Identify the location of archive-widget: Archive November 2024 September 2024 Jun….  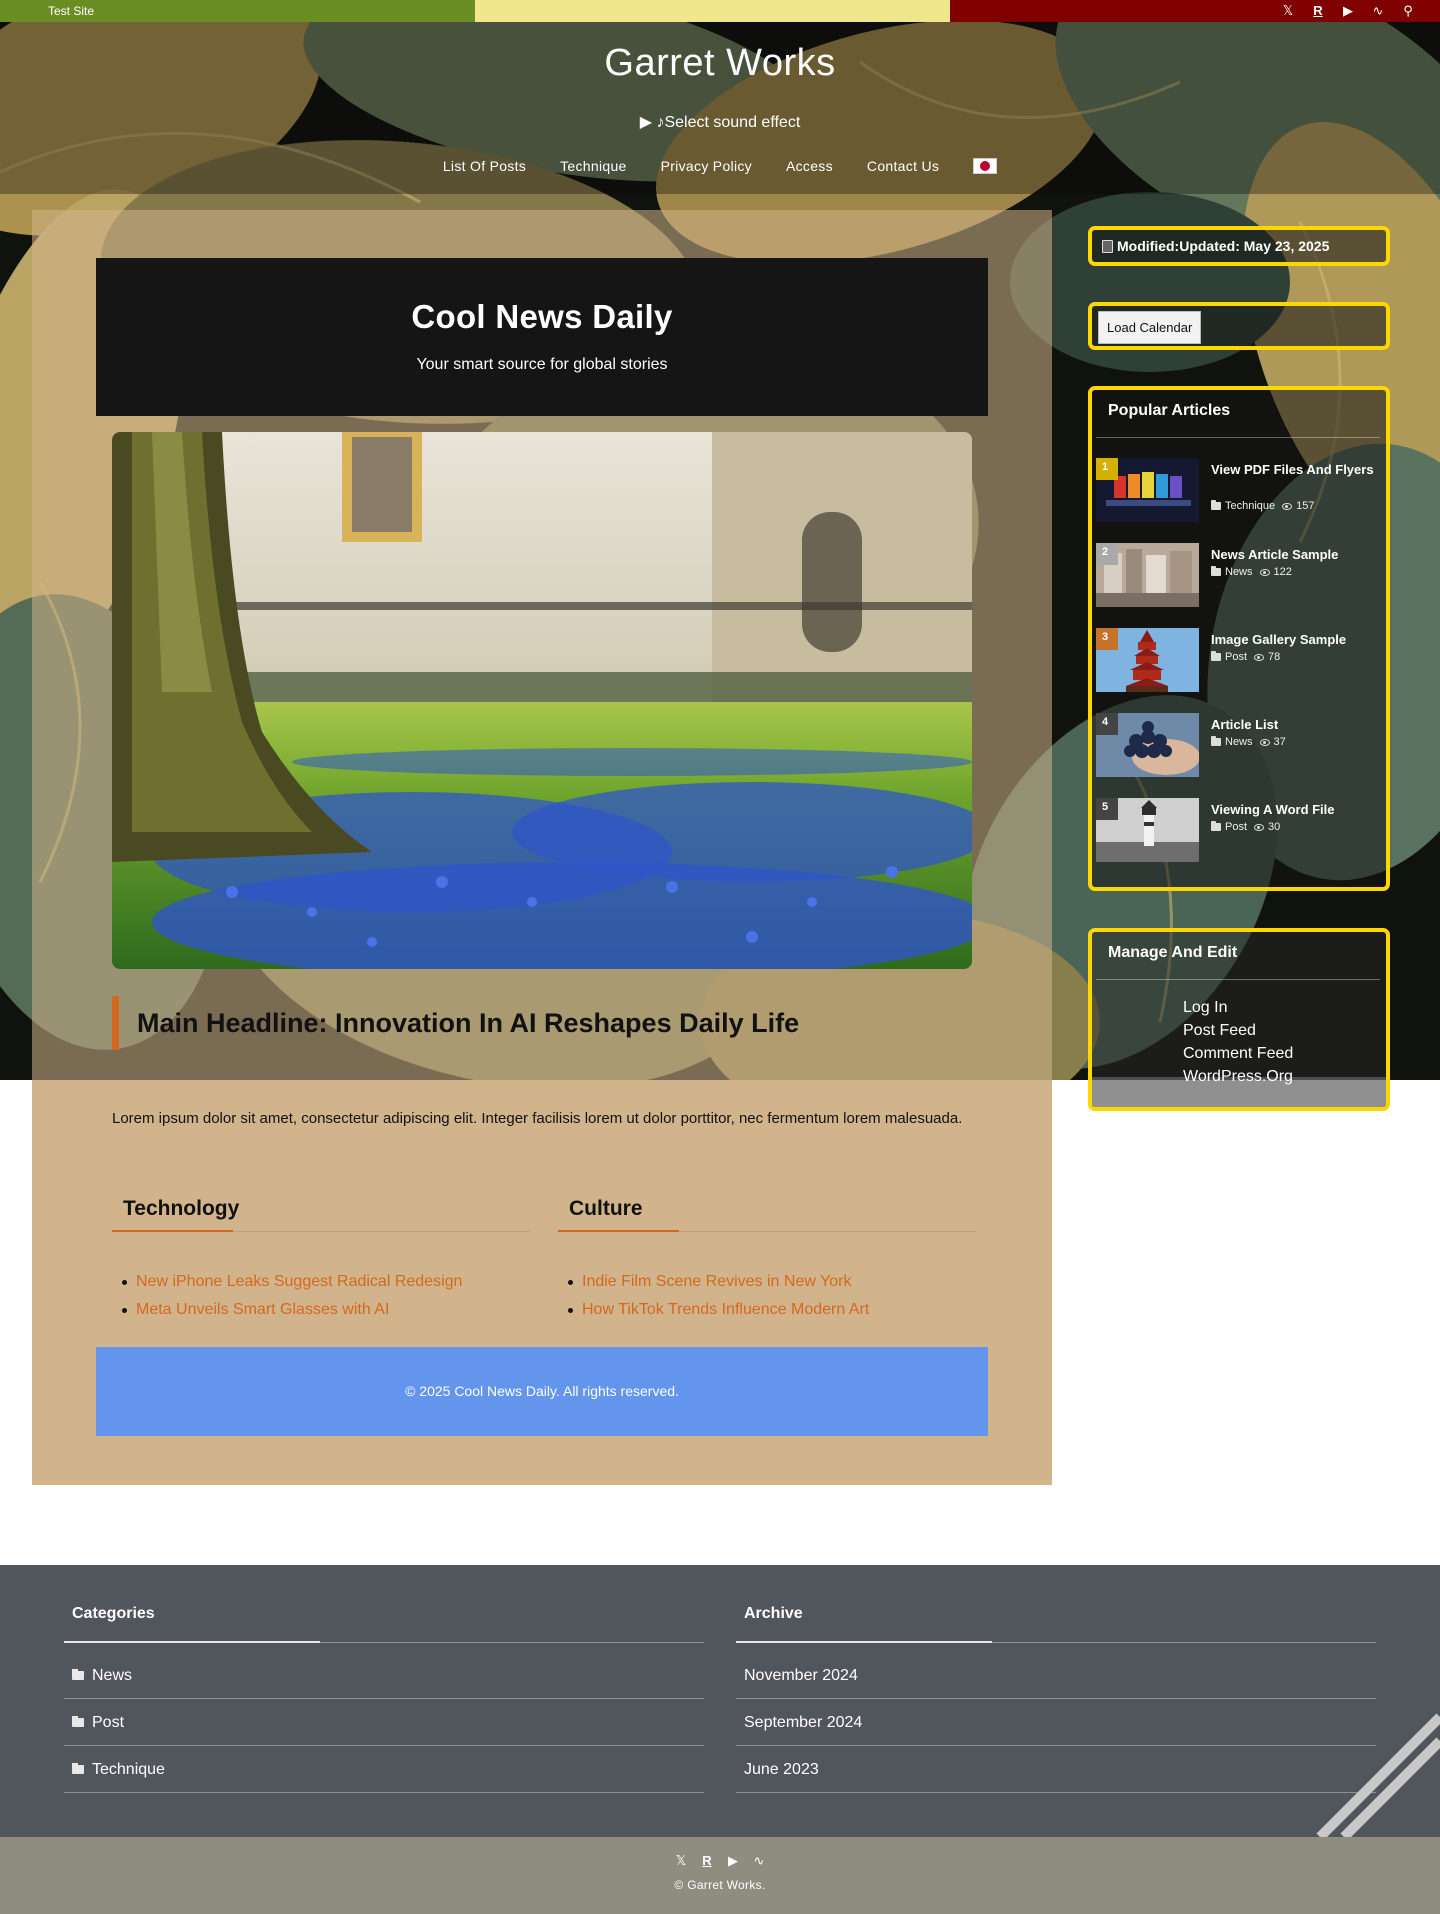
(1056, 1699).